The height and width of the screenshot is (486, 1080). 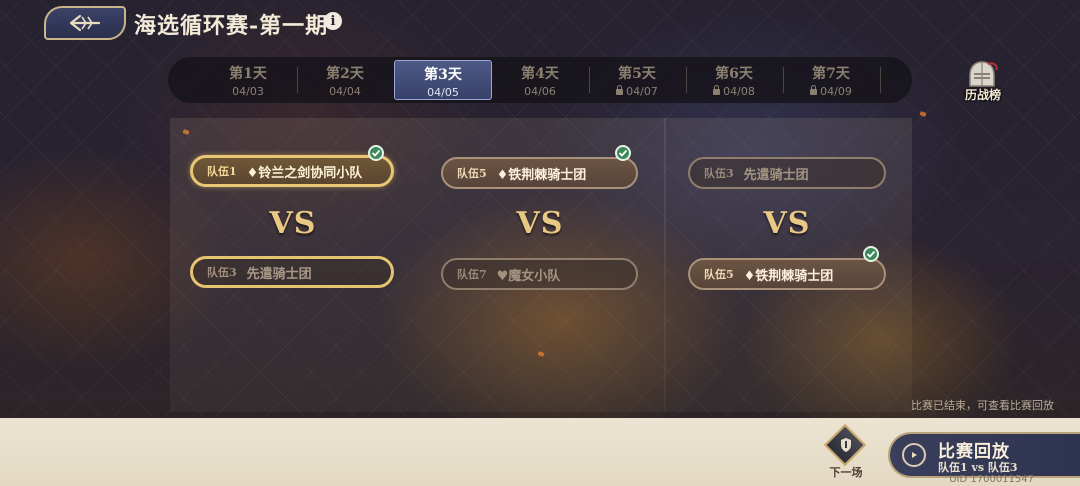 What do you see at coordinates (914, 455) in the screenshot?
I see `play-icon` at bounding box center [914, 455].